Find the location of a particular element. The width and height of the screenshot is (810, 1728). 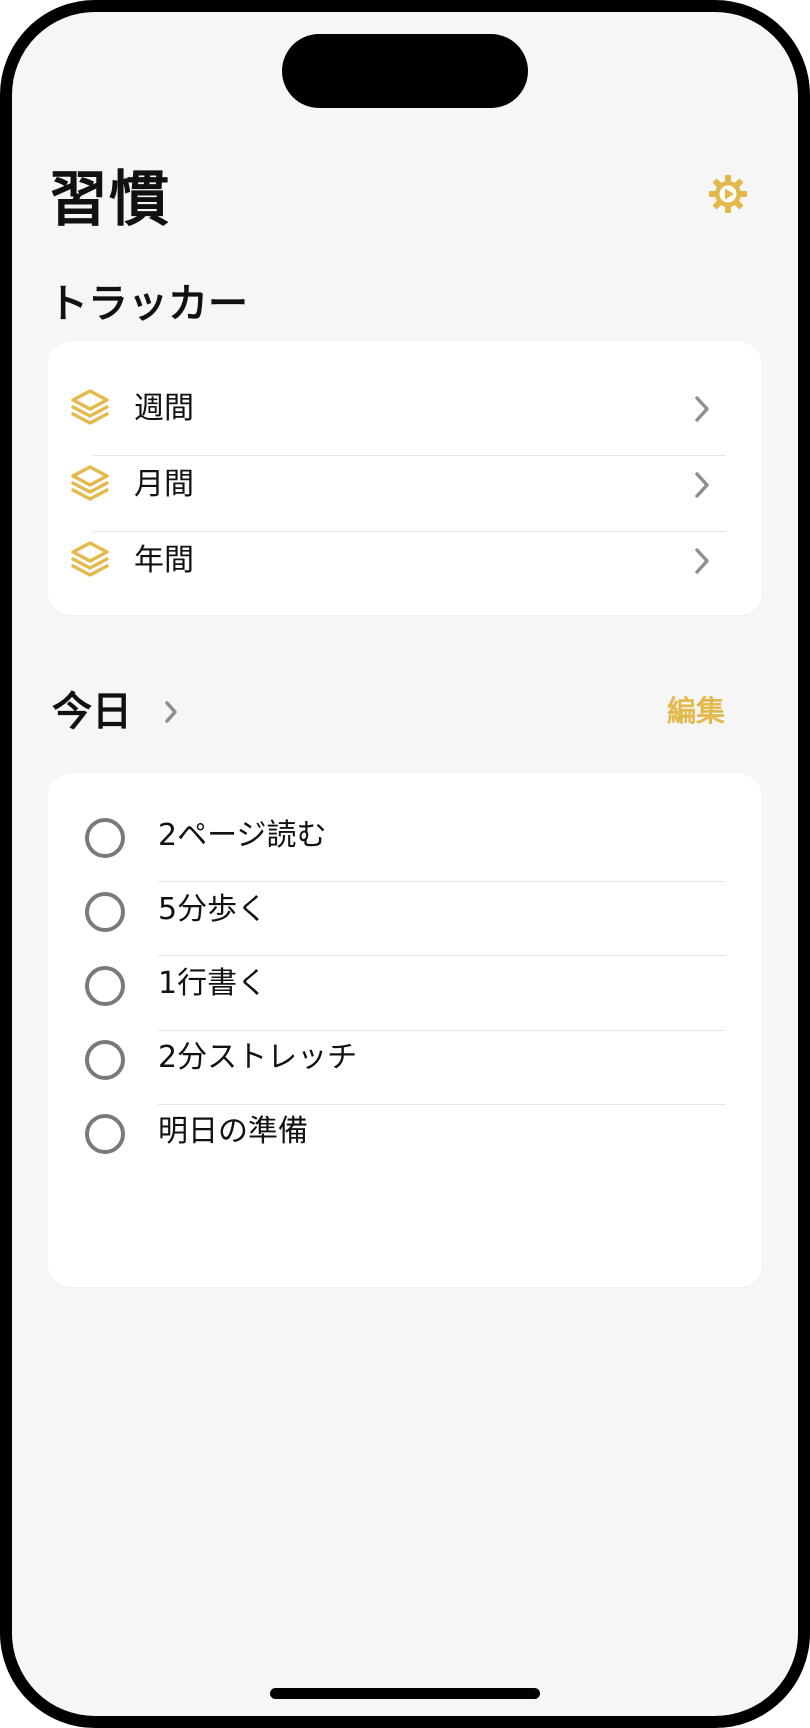

habit-label: 明日の準備 is located at coordinates (233, 1131).